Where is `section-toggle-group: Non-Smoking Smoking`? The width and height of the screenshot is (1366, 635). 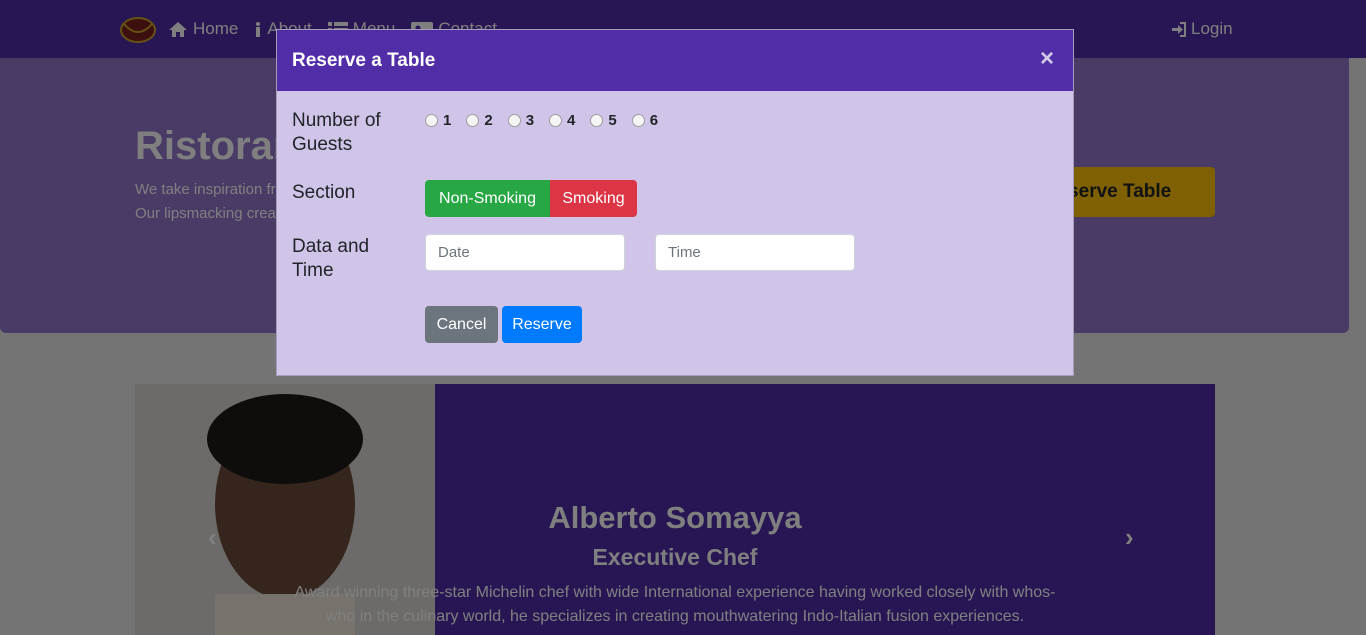 section-toggle-group: Non-Smoking Smoking is located at coordinates (531, 198).